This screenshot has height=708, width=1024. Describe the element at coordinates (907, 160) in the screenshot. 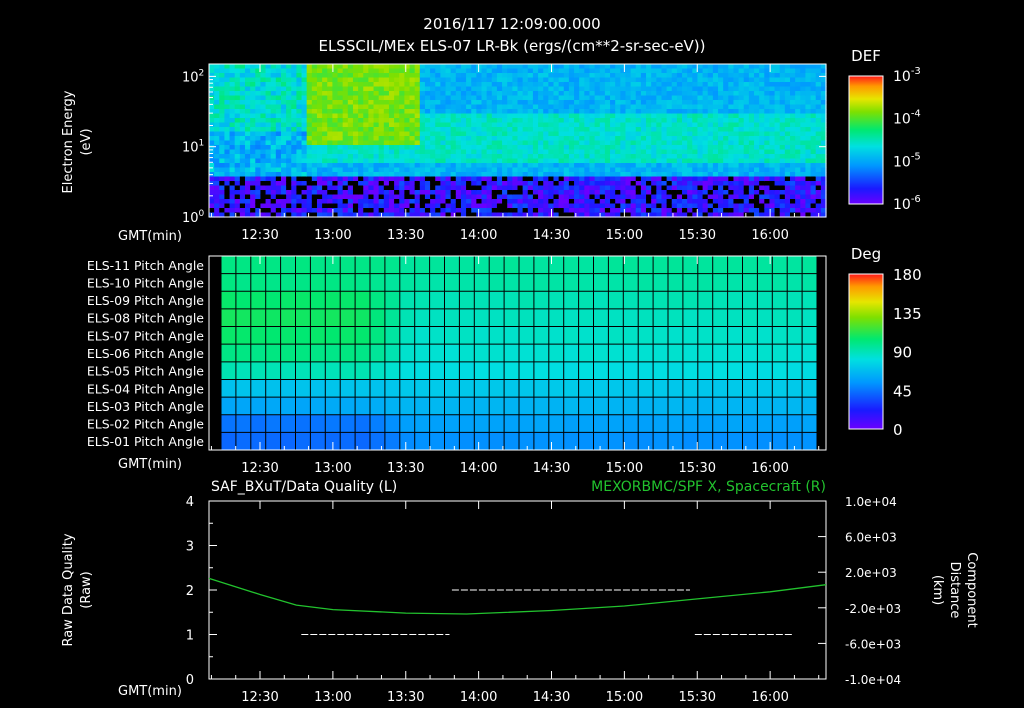

I see `def-colorbar-tick-label: 10-5` at that location.